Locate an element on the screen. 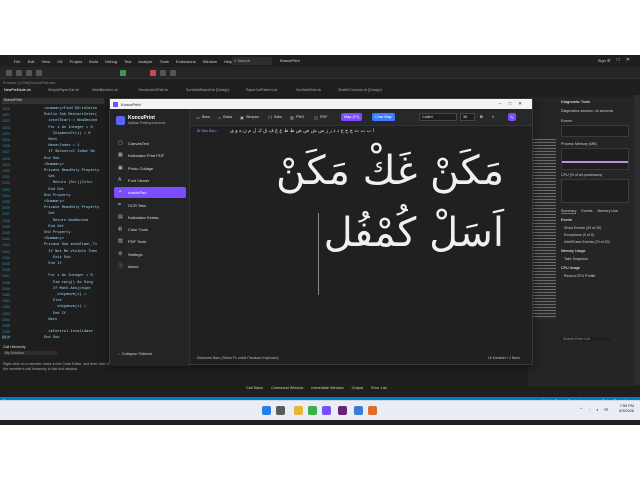  menu-view: View is located at coordinates (46, 61).